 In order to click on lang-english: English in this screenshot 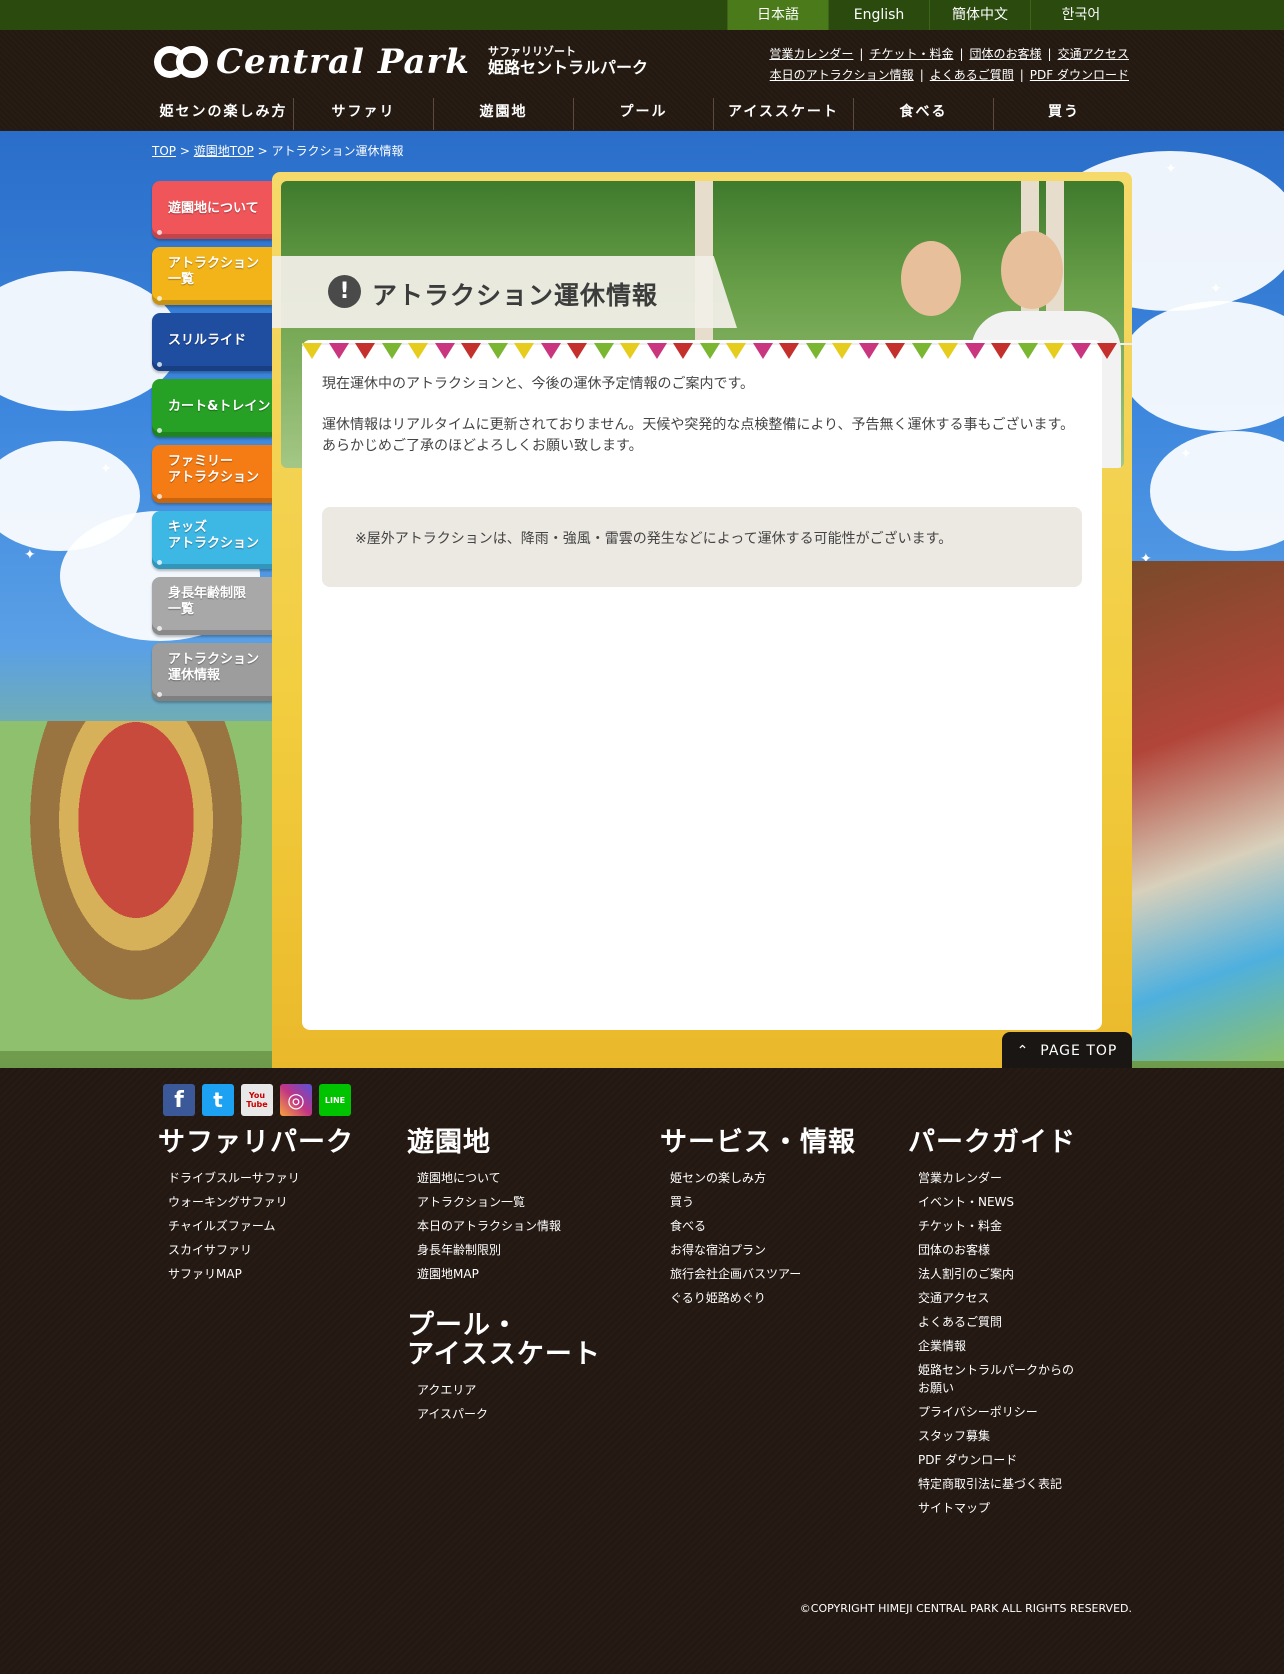, I will do `click(878, 15)`.